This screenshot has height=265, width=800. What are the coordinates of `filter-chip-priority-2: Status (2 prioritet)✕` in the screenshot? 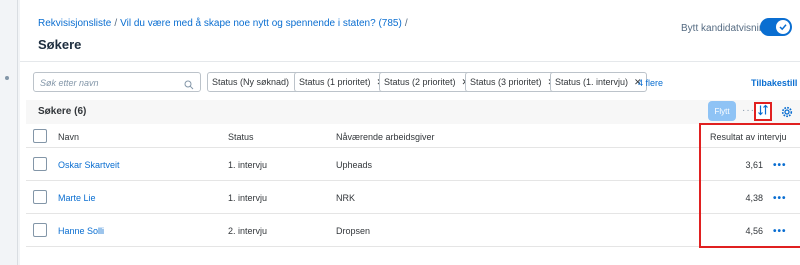 It's located at (427, 82).